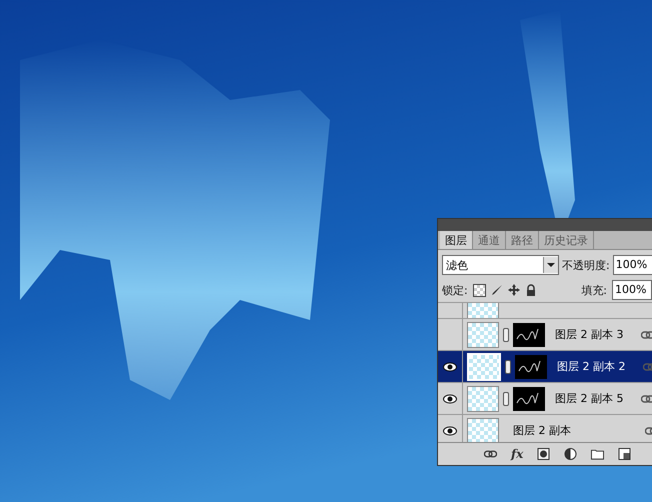 This screenshot has height=502, width=652. Describe the element at coordinates (517, 454) in the screenshot. I see `layer-style-button: fx` at that location.